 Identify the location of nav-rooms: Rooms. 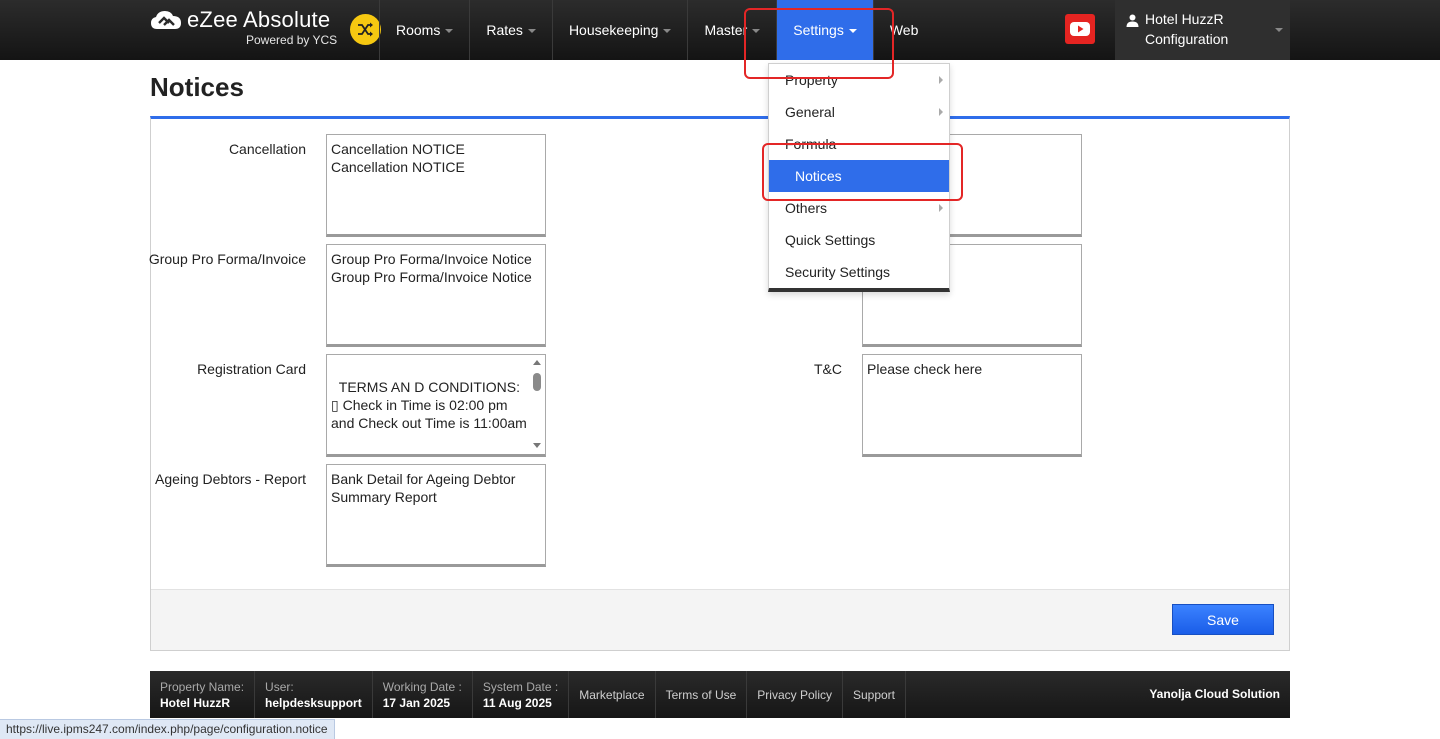
(424, 30).